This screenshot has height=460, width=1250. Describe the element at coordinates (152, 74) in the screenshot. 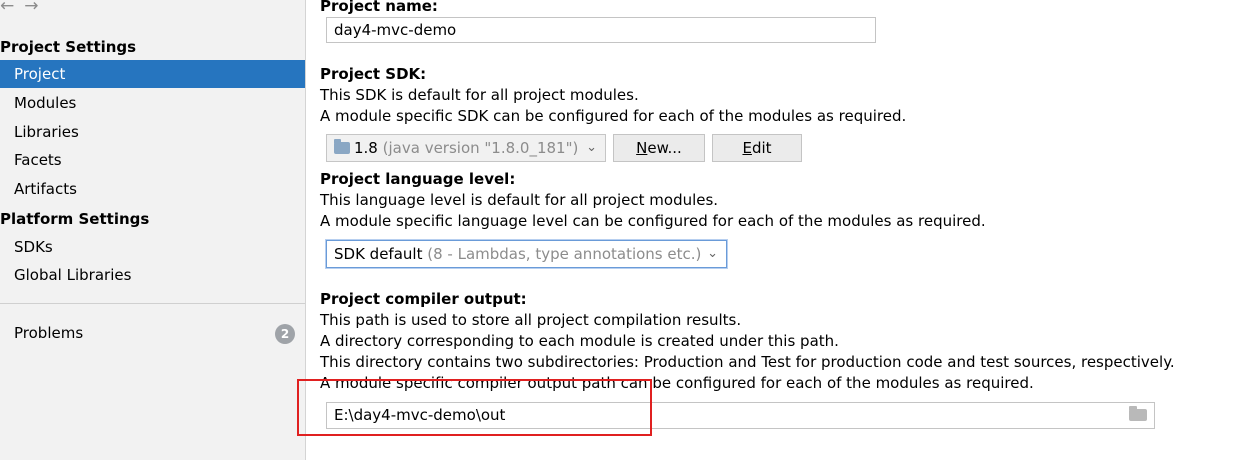

I see `sidebar-item-project: Project` at that location.